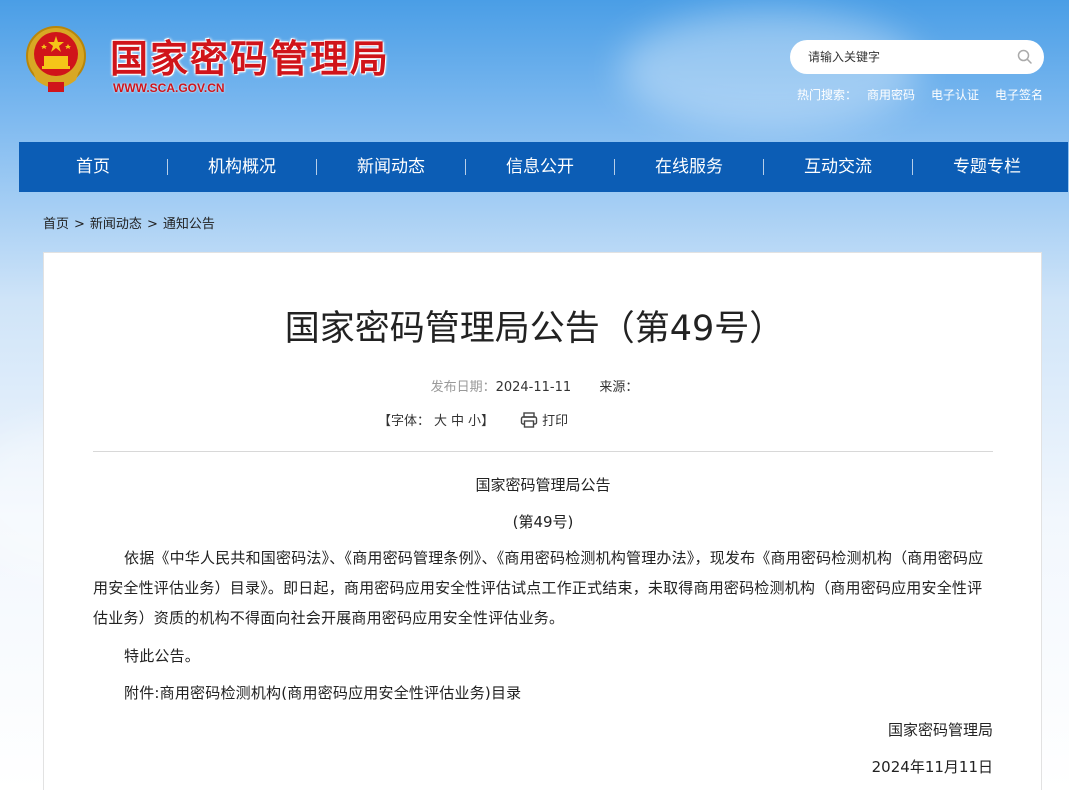  Describe the element at coordinates (543, 693) in the screenshot. I see `notice-attachment: 附件:商用密码检测机构(商用密码应用安全性评估业务)目录` at that location.